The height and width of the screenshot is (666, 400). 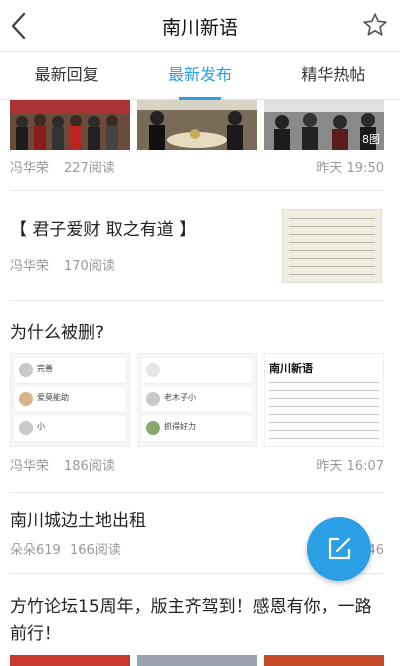 What do you see at coordinates (197, 169) in the screenshot?
I see `post-meta: 冯华荣 227阅读 昨天 19:50` at bounding box center [197, 169].